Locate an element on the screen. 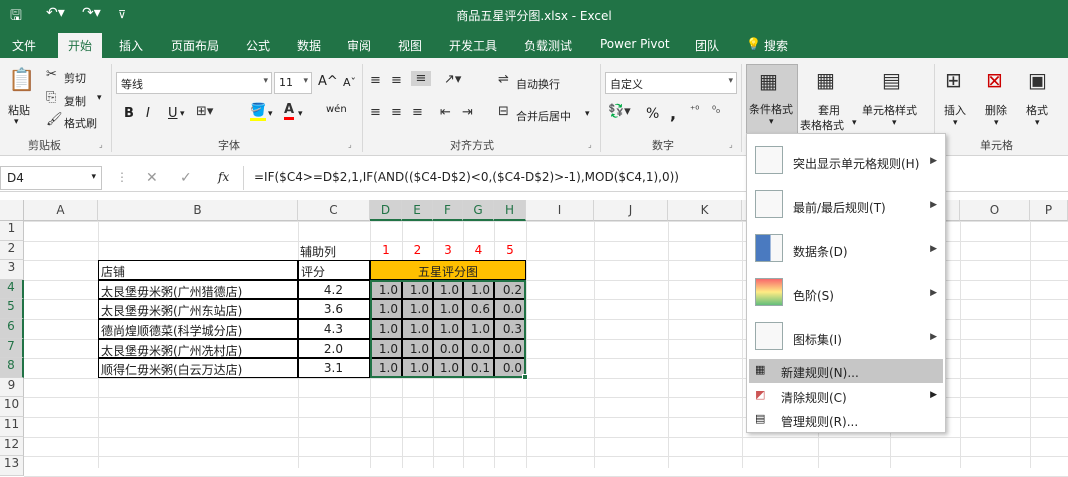 The height and width of the screenshot is (477, 1068). store-name-cell: 太艮堡毋米粥(广州东站店) is located at coordinates (198, 309).